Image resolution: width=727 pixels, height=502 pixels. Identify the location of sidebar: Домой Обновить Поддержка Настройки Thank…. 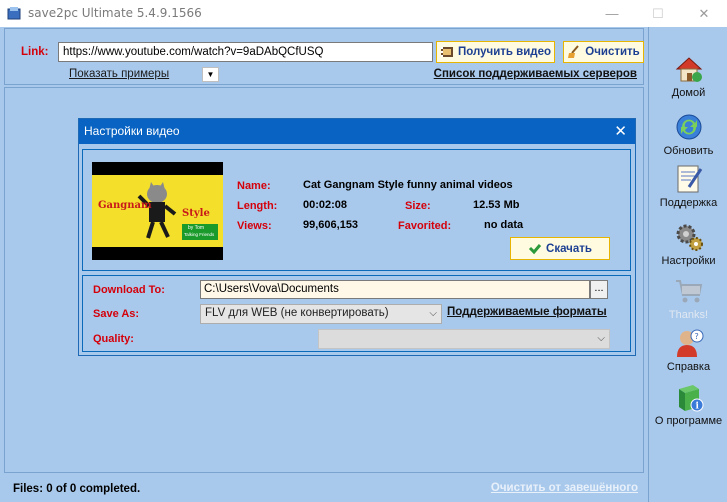
(687, 264).